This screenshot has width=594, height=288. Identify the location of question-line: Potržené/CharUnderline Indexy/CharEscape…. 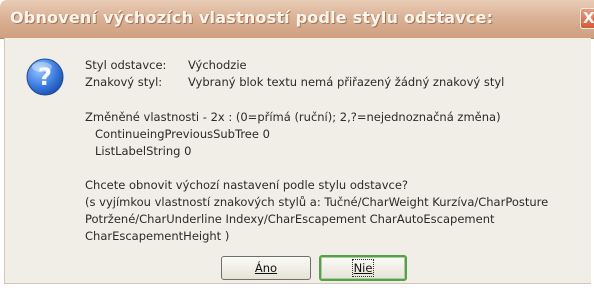
(290, 219).